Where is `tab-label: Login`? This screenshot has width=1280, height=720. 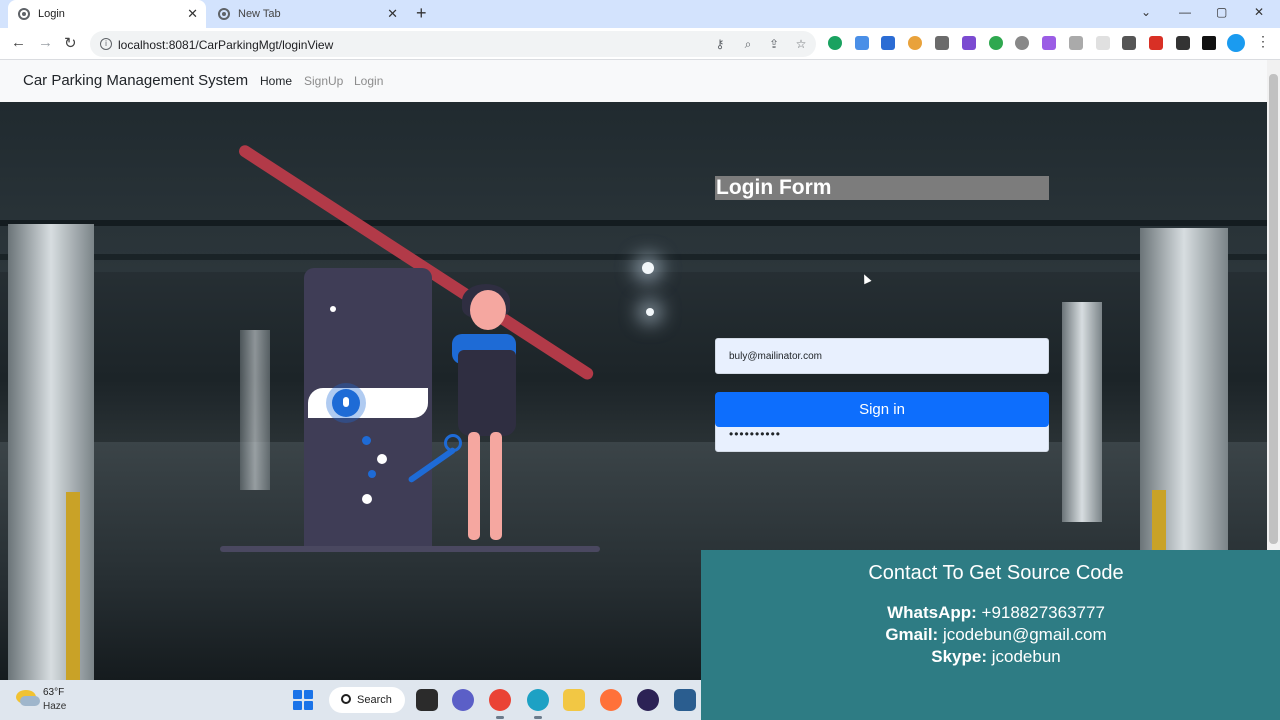 tab-label: Login is located at coordinates (51, 14).